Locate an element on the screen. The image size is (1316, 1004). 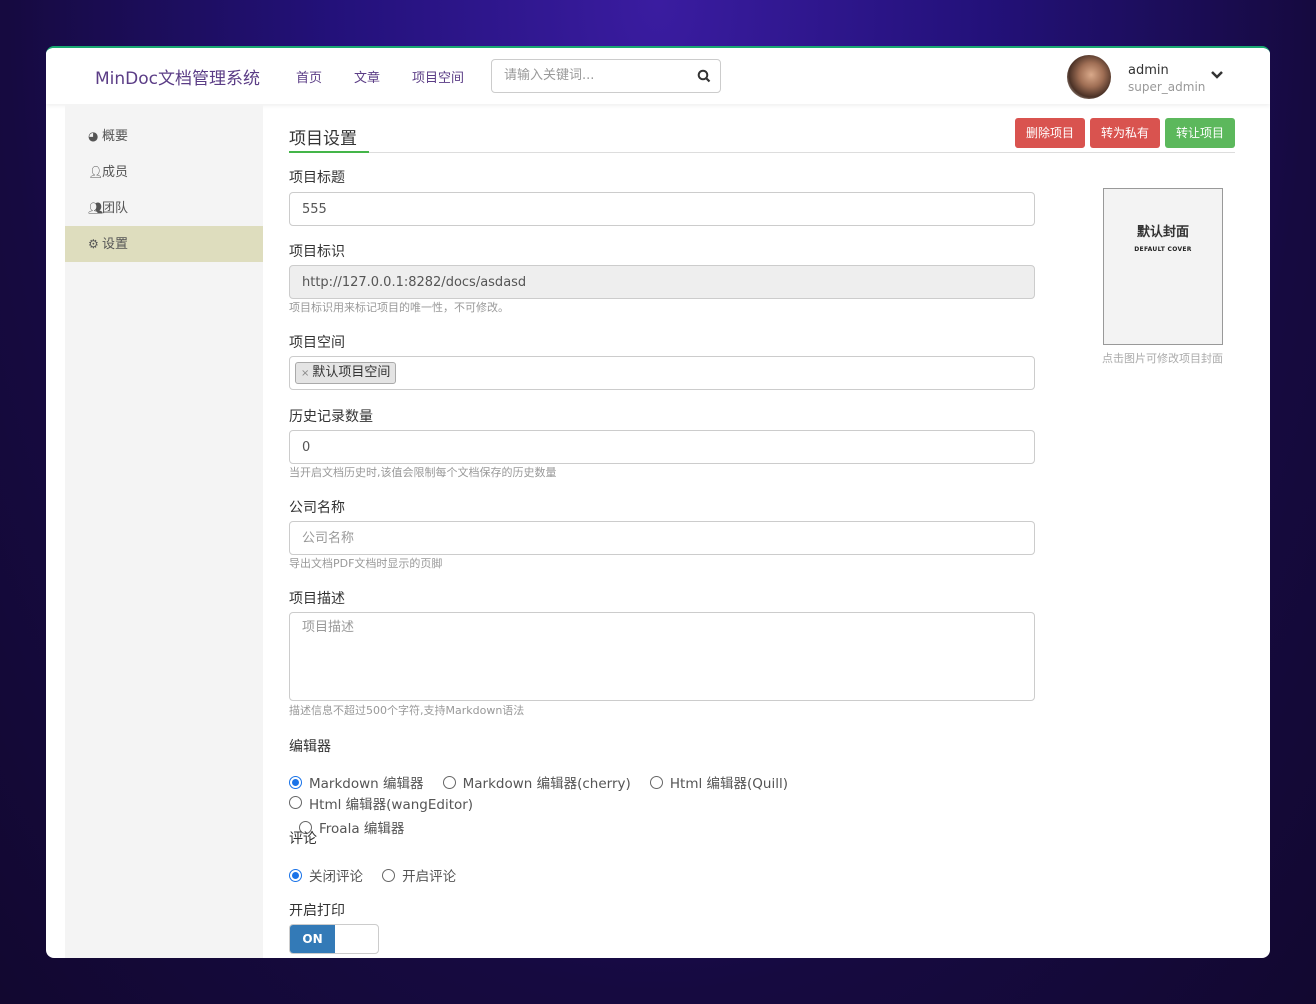
sidebar-item-settings: ⚙ 设置 is located at coordinates (164, 244).